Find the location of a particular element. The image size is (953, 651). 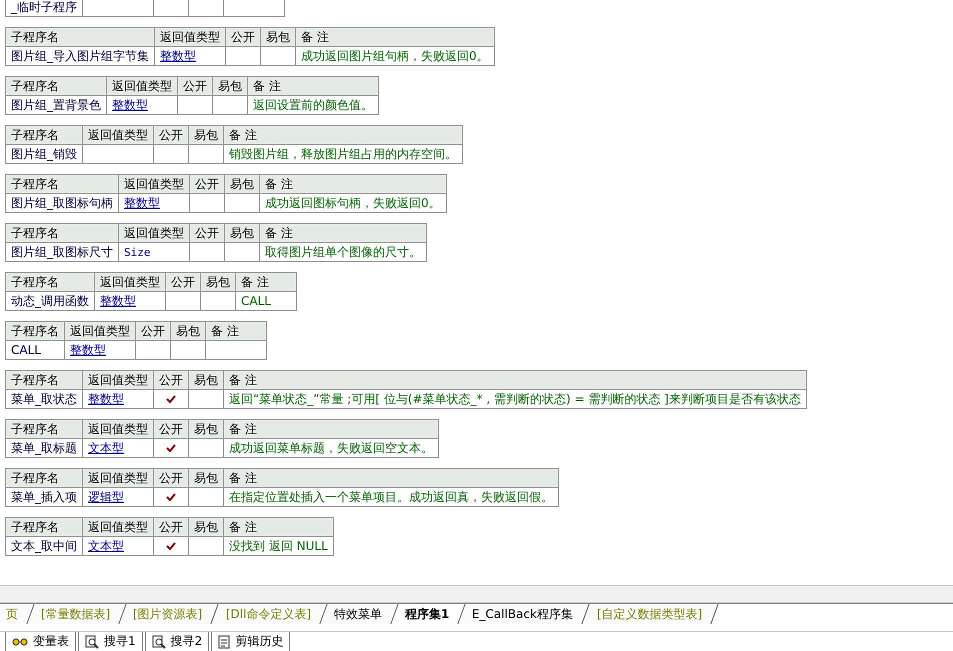

sheet-tab: [Dll命令定义表] is located at coordinates (270, 614).